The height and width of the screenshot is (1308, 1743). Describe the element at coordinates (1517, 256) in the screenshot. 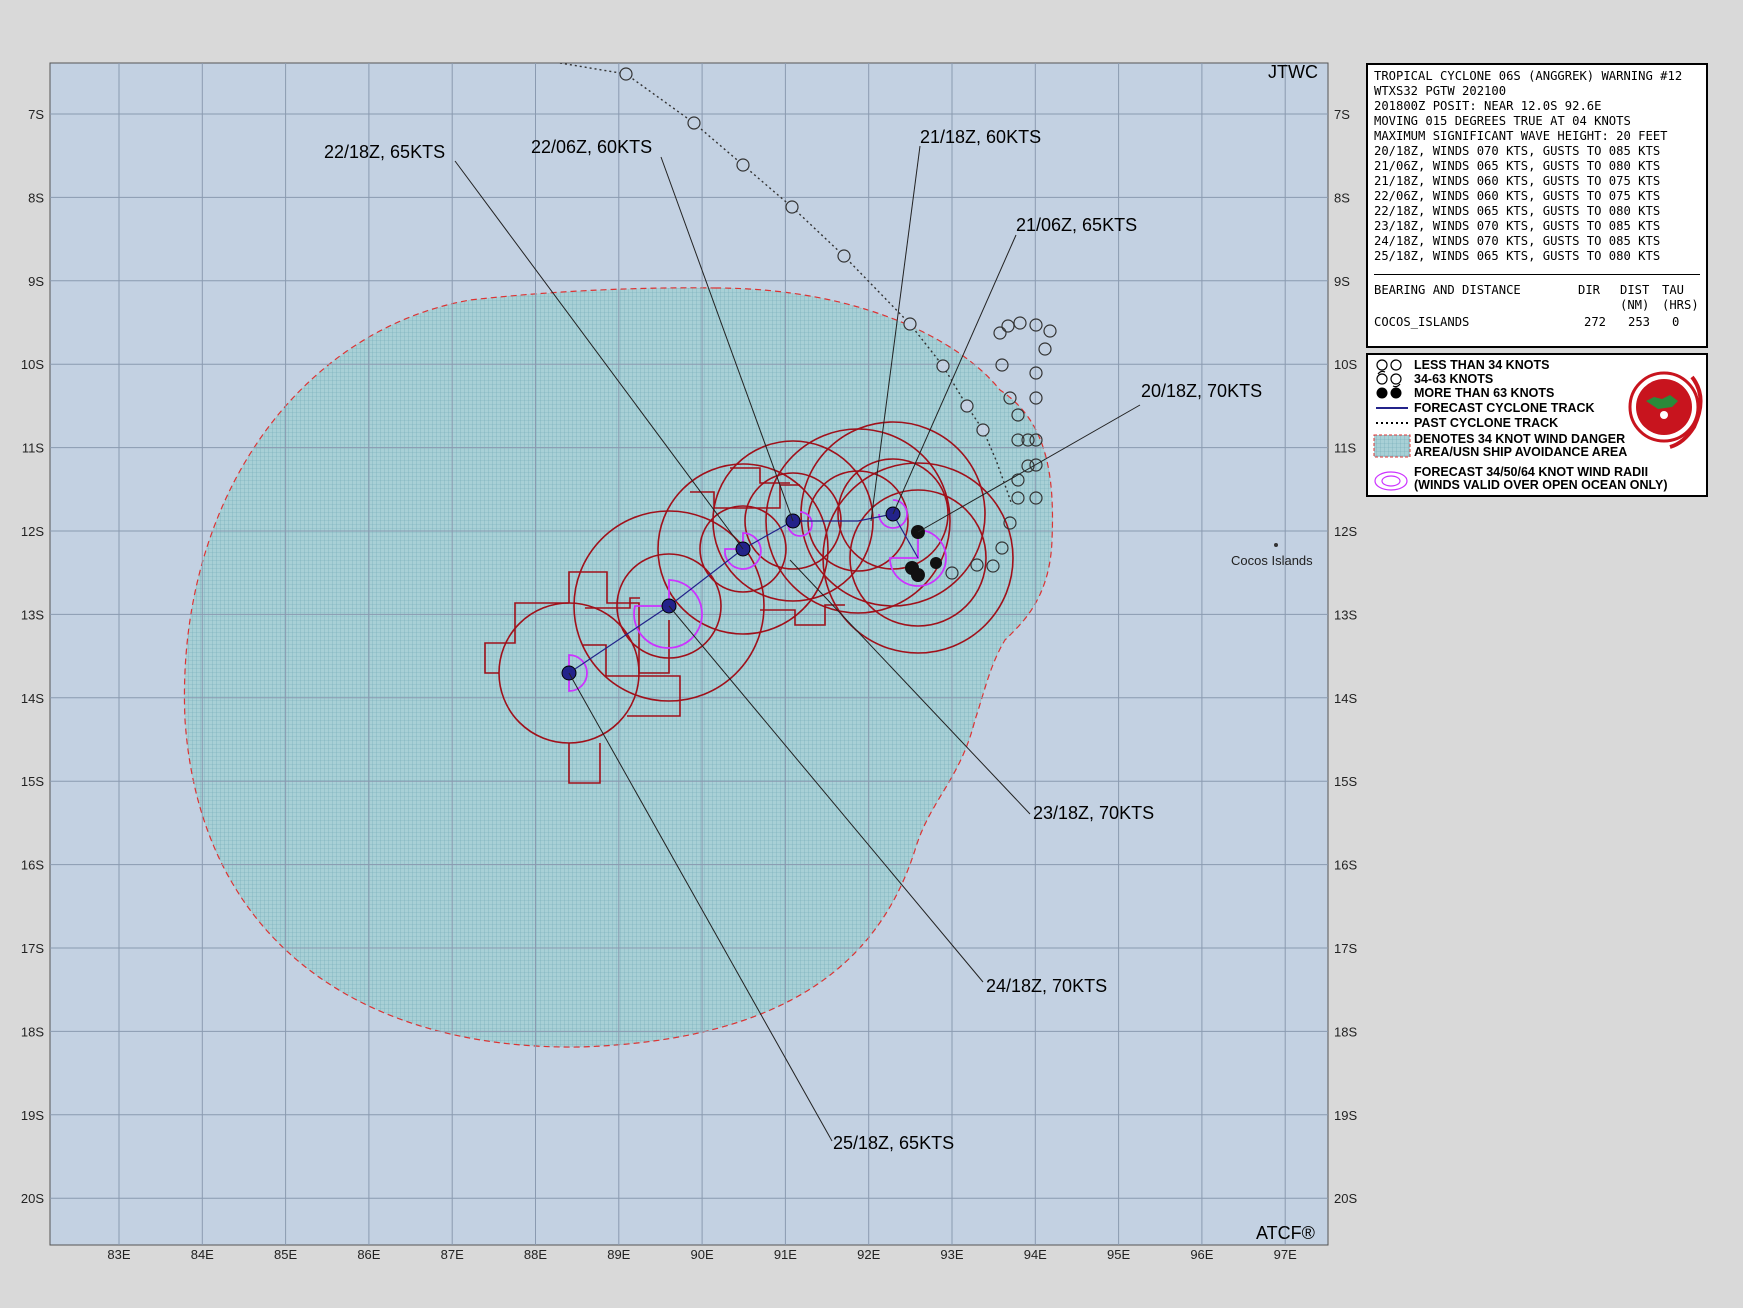

I see `warning-line: 25/18Z, WINDS 065 KTS, GUSTS TO 080 KTS` at that location.